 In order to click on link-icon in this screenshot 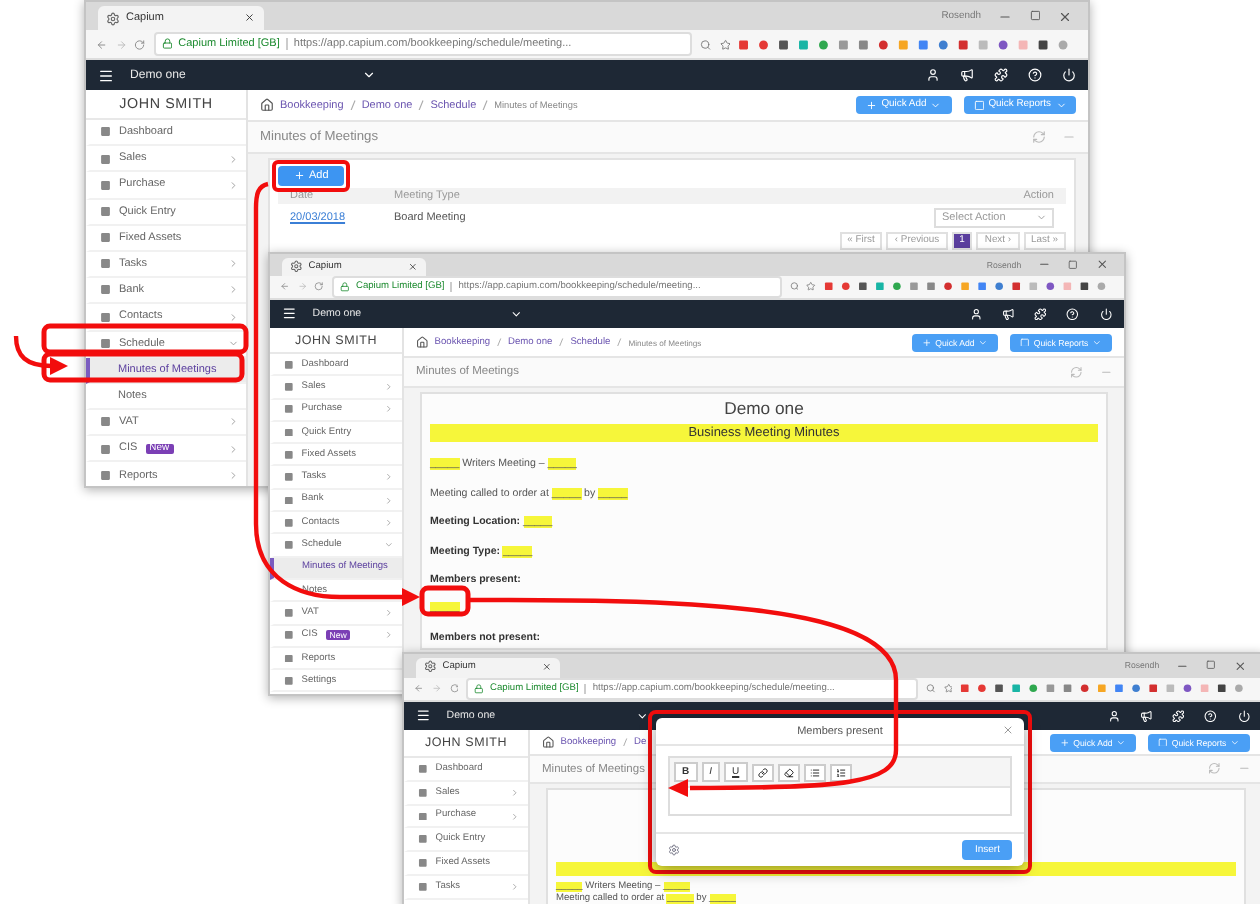, I will do `click(762, 772)`.